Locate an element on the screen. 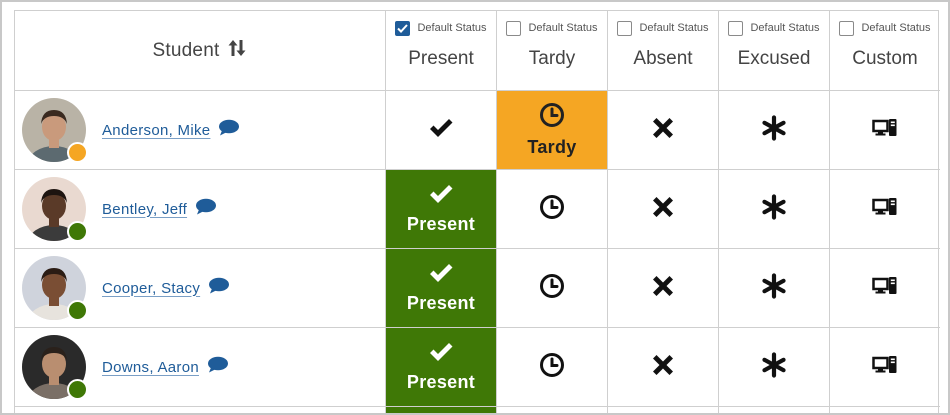  status-option-present is located at coordinates (441, 130).